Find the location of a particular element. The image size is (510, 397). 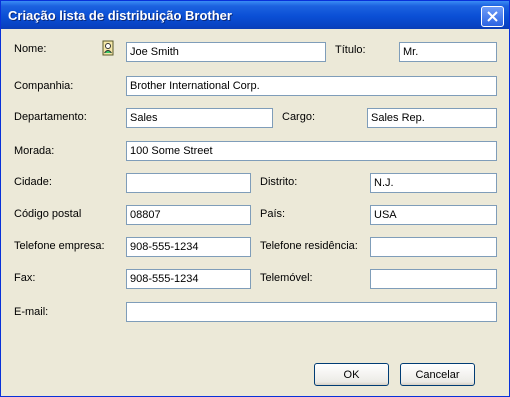

departamento-input is located at coordinates (199, 118).